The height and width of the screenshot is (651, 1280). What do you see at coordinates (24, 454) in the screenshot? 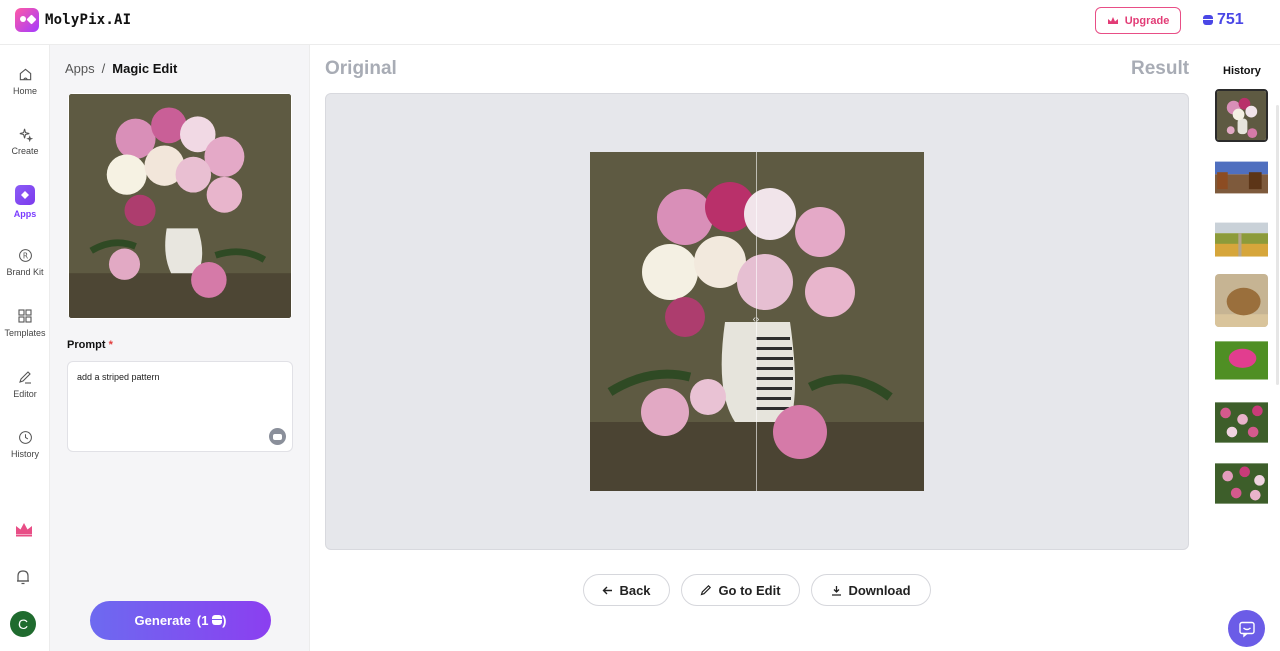
I see `nav-history-label: History` at bounding box center [24, 454].